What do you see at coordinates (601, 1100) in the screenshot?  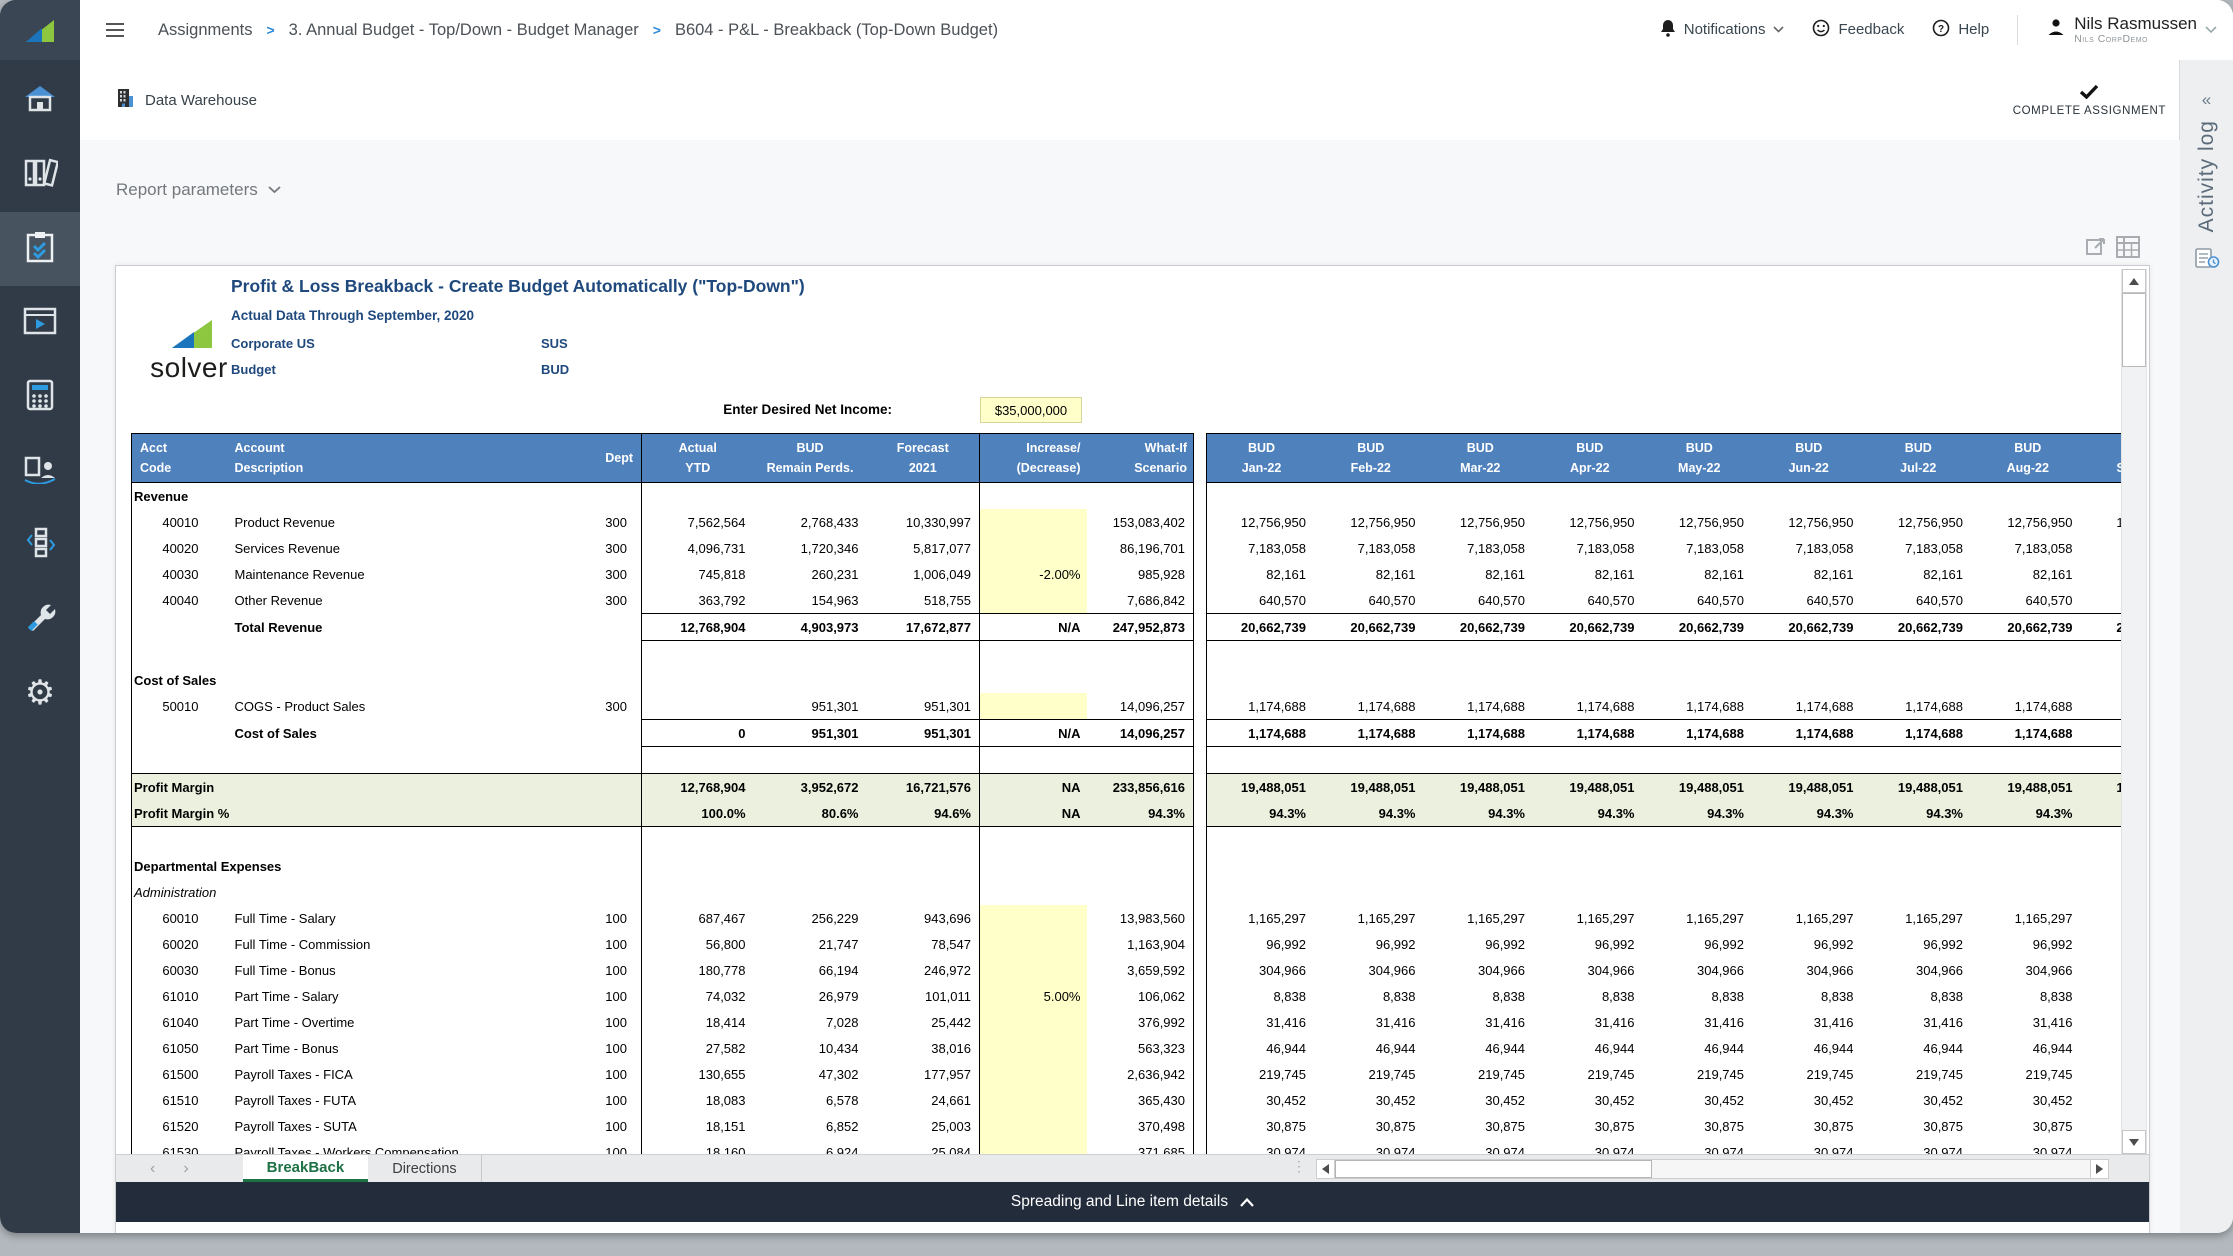 I see `dept-cell: 100` at bounding box center [601, 1100].